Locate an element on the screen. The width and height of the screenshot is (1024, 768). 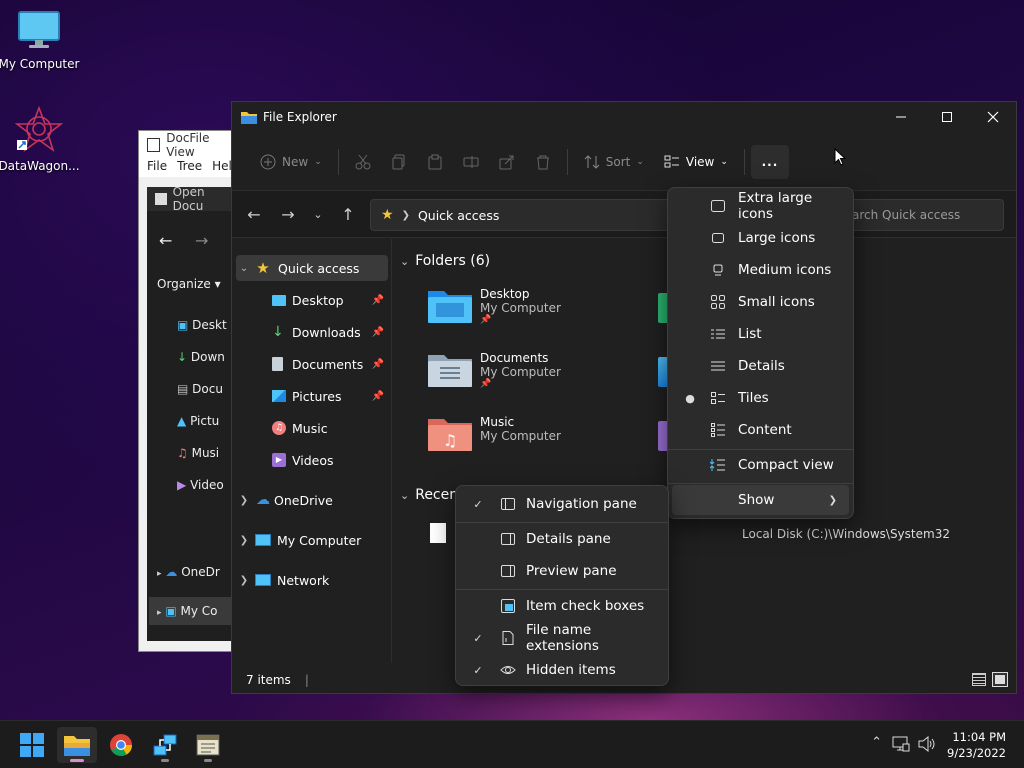
menu-item-file-name-extensions: ✓ File name extensions is located at coordinates (562, 638).